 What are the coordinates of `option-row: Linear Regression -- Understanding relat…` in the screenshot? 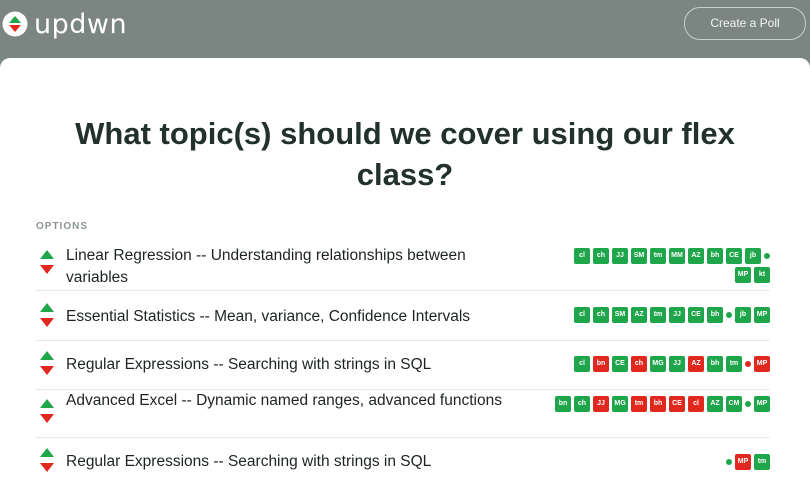 It's located at (403, 263).